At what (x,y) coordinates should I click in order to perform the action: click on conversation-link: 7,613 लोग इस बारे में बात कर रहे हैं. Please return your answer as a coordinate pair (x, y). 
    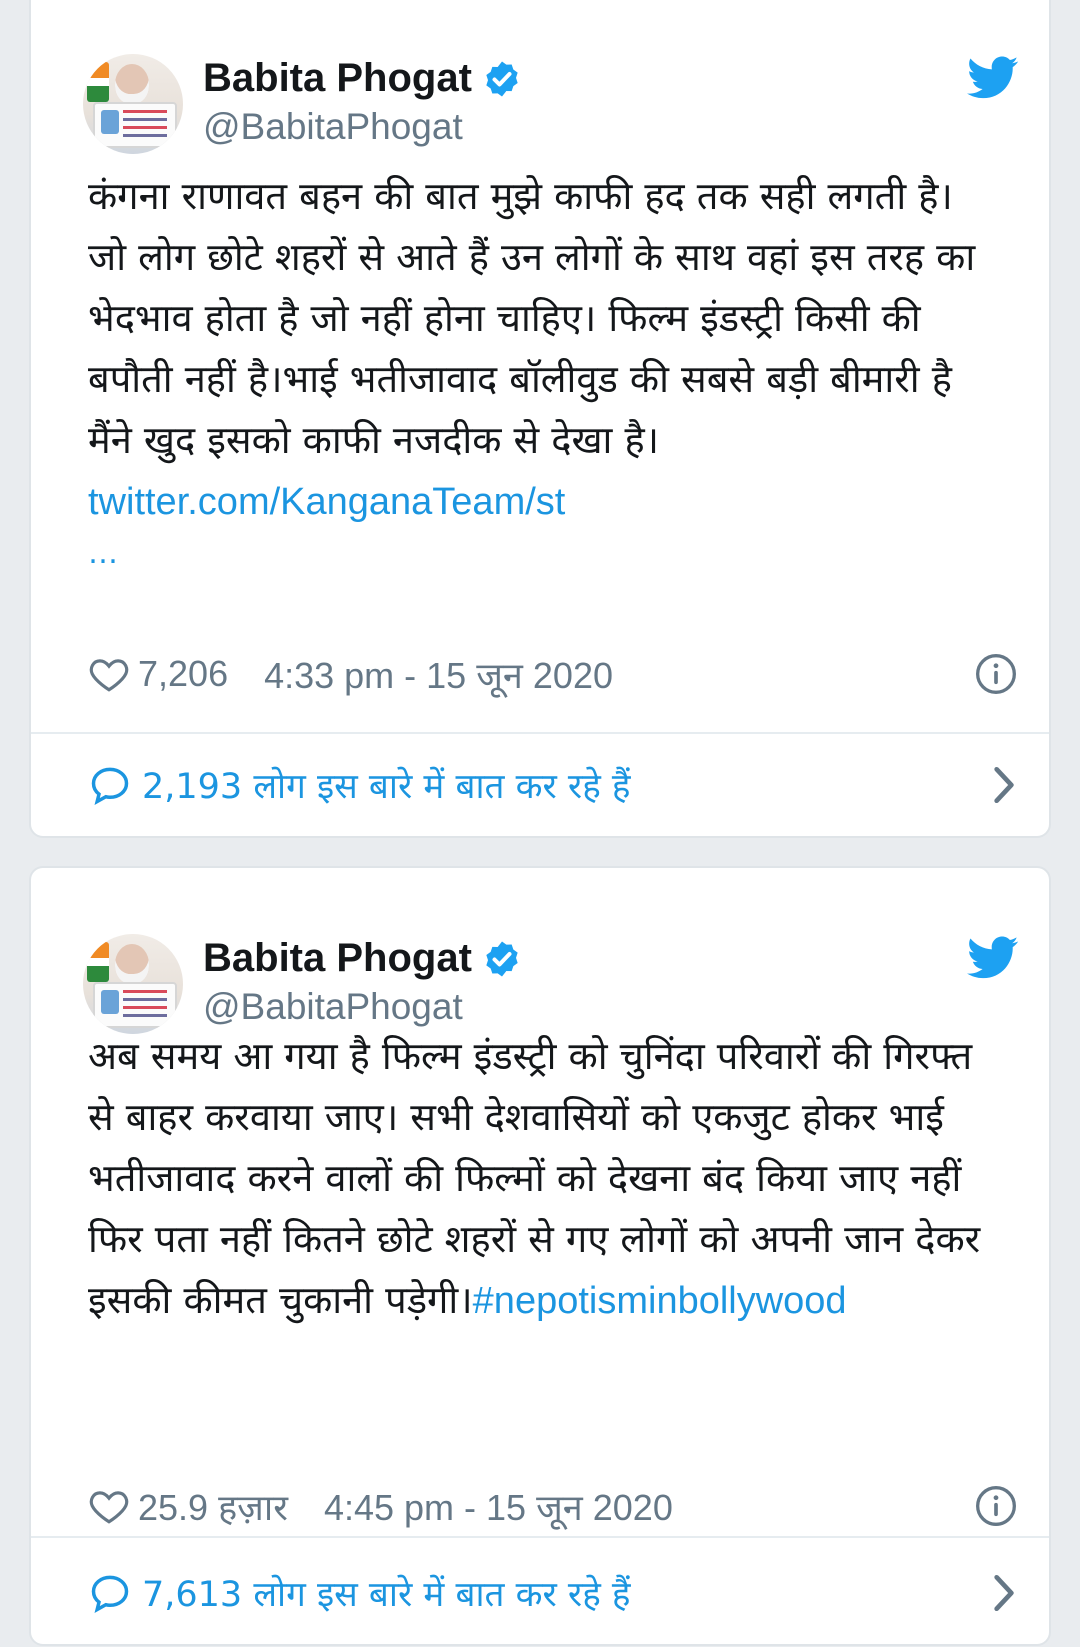
    Looking at the image, I should click on (553, 1593).